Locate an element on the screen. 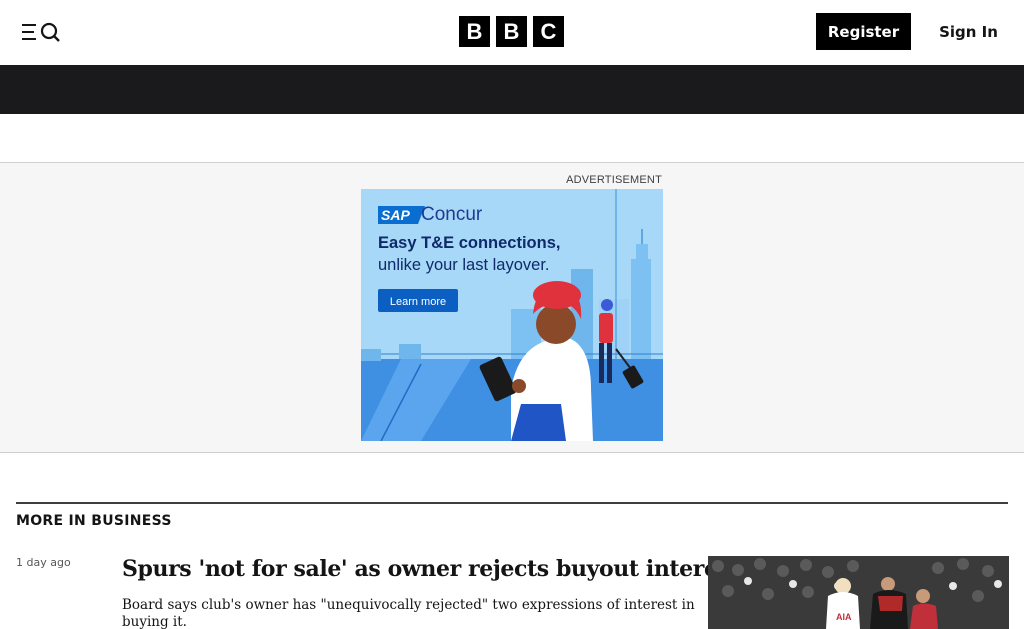 The height and width of the screenshot is (629, 1024). navigation-bar is located at coordinates (512, 89).